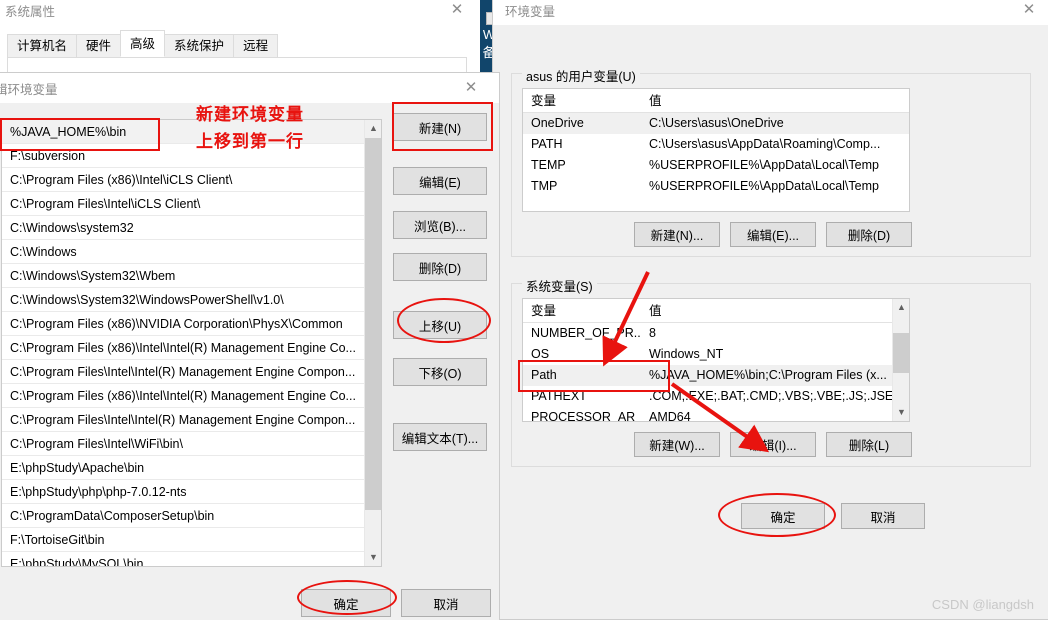 This screenshot has height=620, width=1048. I want to click on user-variables-group-label: asus 的用户变量(U), so click(581, 75).